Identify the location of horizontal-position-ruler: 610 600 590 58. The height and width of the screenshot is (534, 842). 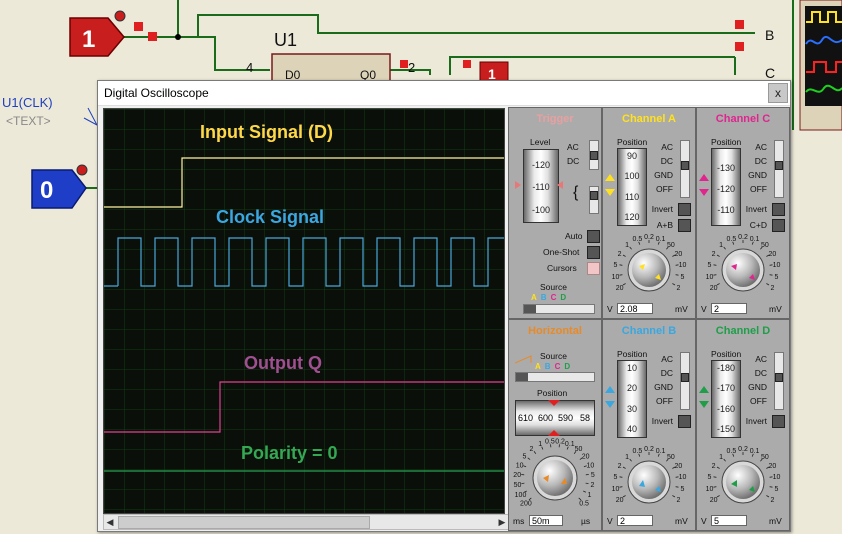
(555, 418).